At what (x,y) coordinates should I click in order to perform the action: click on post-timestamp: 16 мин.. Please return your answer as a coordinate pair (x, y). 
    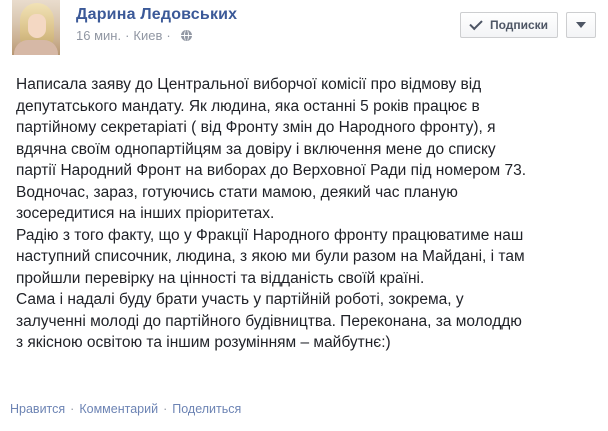
    Looking at the image, I should click on (98, 35).